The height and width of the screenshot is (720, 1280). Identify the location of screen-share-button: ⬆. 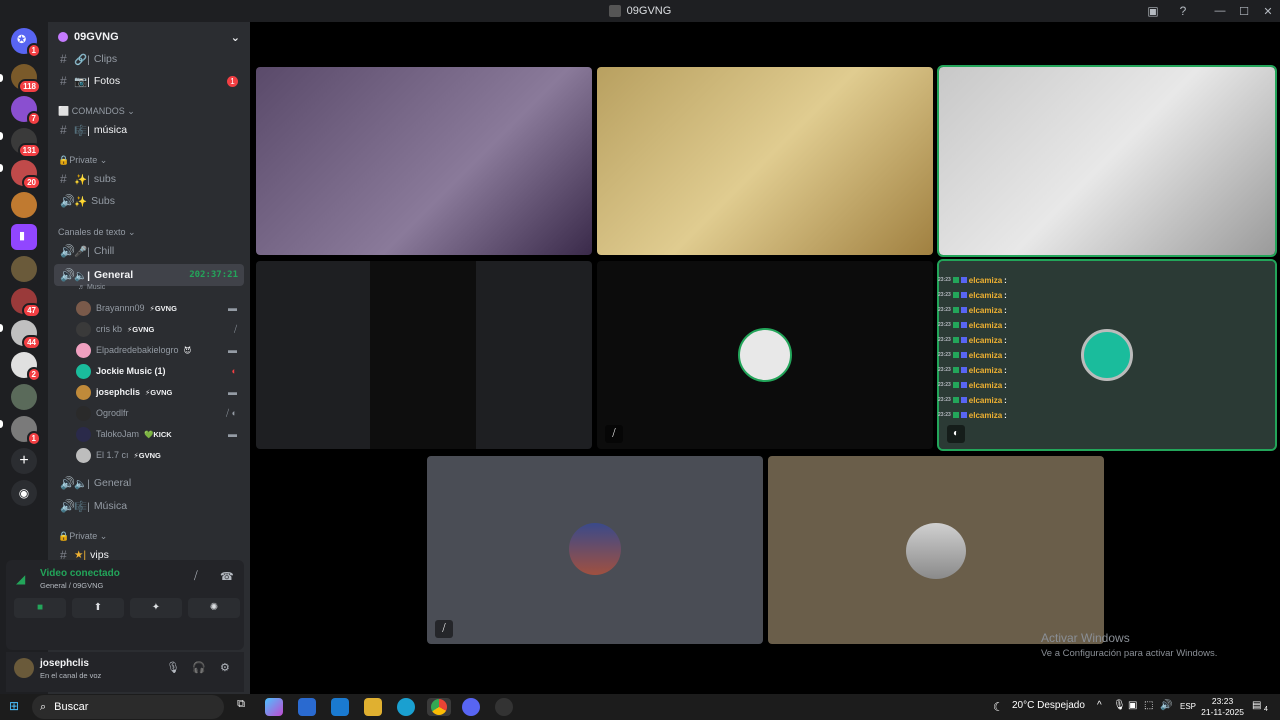
(98, 608).